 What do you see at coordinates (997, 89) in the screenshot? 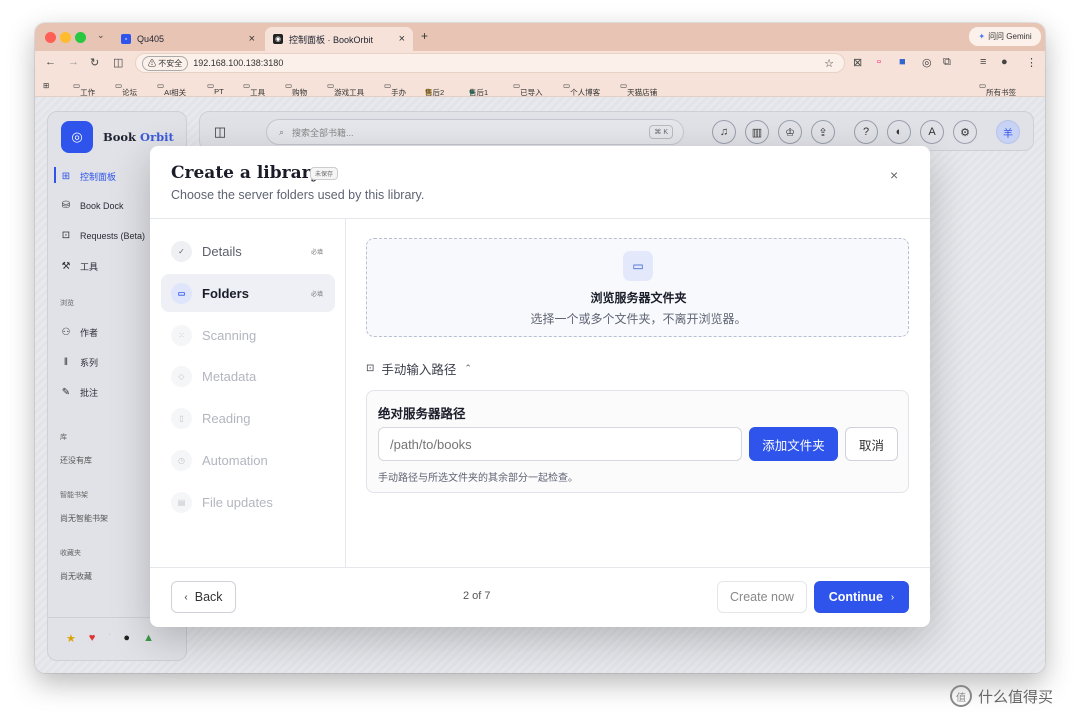
I see `all-bookmarks: ▭ 所有书签` at bounding box center [997, 89].